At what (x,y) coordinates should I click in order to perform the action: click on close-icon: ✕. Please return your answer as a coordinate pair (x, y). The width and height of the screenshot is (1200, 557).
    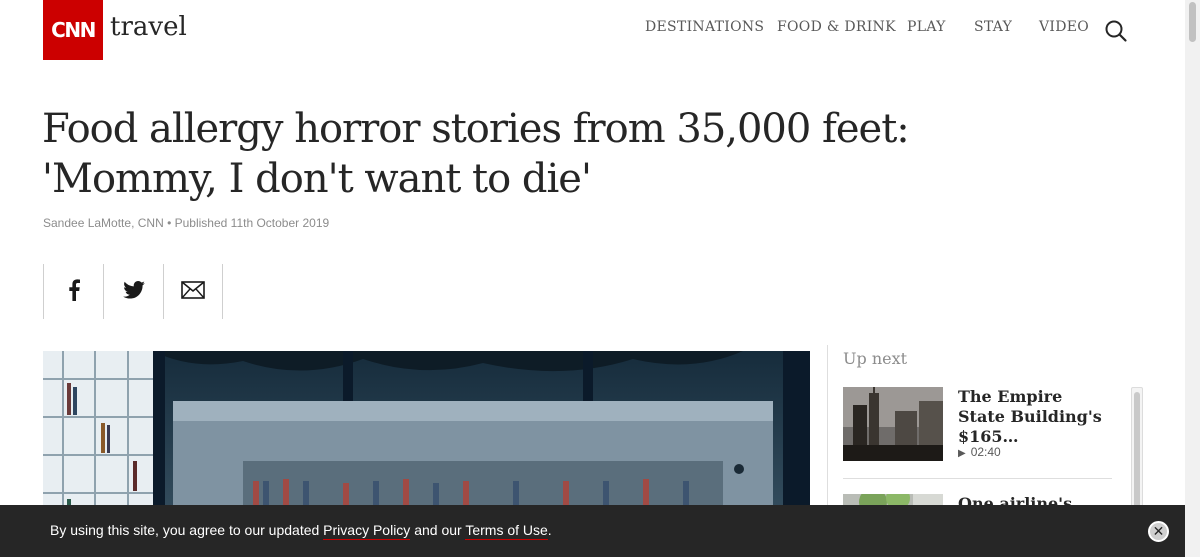
    Looking at the image, I should click on (1158, 531).